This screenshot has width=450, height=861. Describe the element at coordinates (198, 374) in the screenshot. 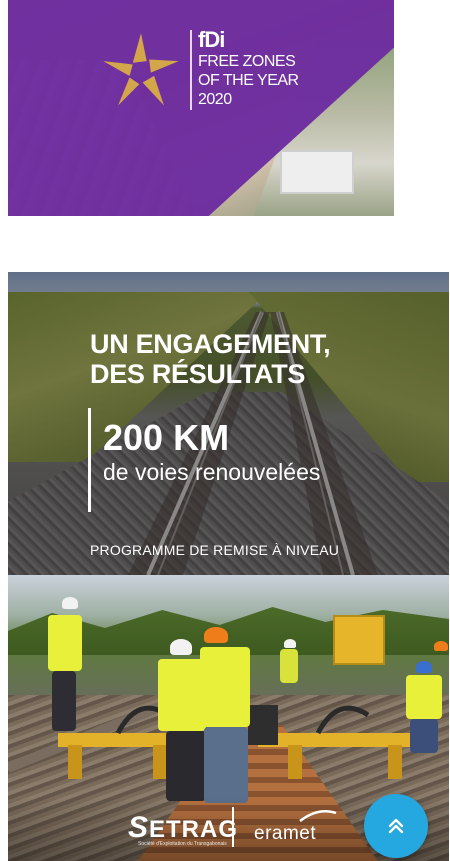

I see `headline-line-2: DES RÉSULTATS` at that location.